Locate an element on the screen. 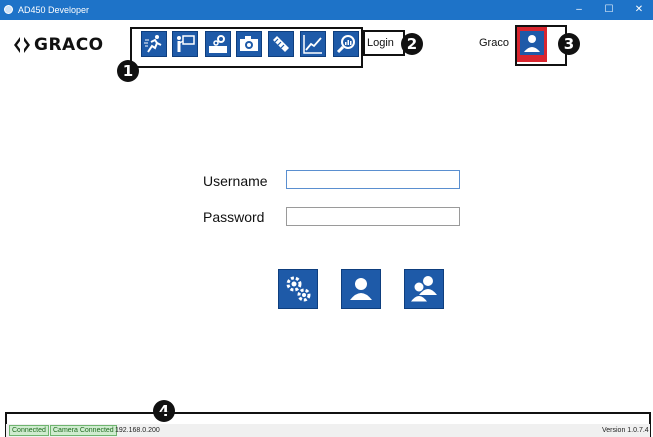 This screenshot has width=653, height=437. login-link: Login is located at coordinates (380, 43).